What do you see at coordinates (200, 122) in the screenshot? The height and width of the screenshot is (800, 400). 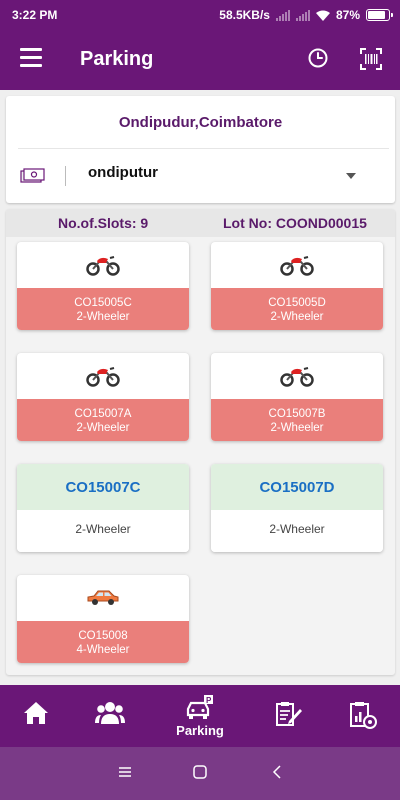 I see `location-title: Ondipudur,Coimbatore` at bounding box center [200, 122].